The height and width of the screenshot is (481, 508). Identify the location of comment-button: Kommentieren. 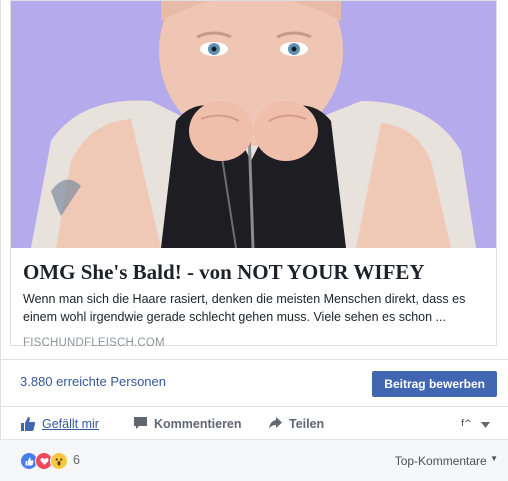
(187, 423).